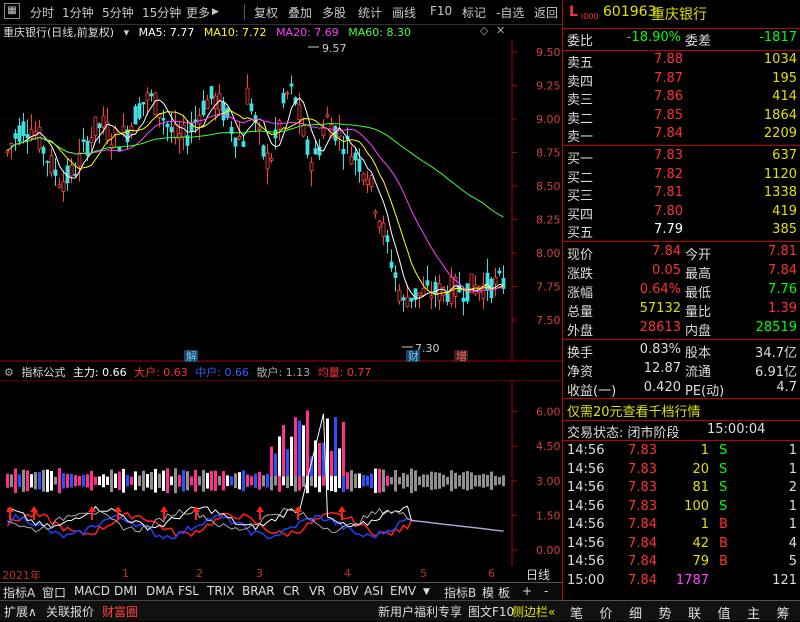  What do you see at coordinates (373, 591) in the screenshot?
I see `tab-asi: ASI` at bounding box center [373, 591].